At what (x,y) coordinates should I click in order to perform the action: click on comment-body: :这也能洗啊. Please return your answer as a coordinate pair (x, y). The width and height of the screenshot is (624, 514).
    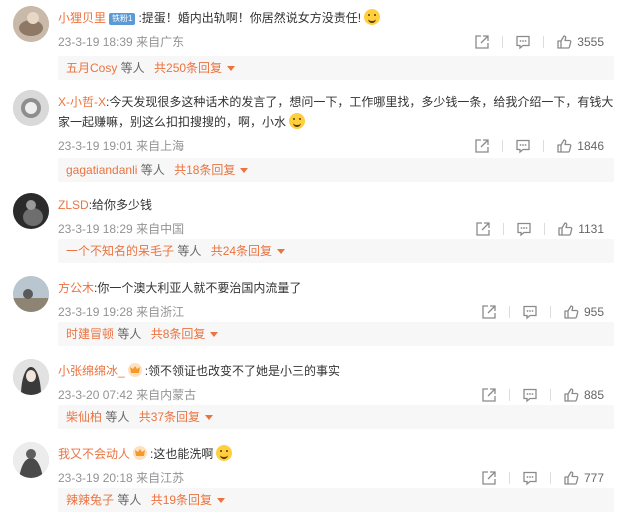
    Looking at the image, I should click on (182, 454).